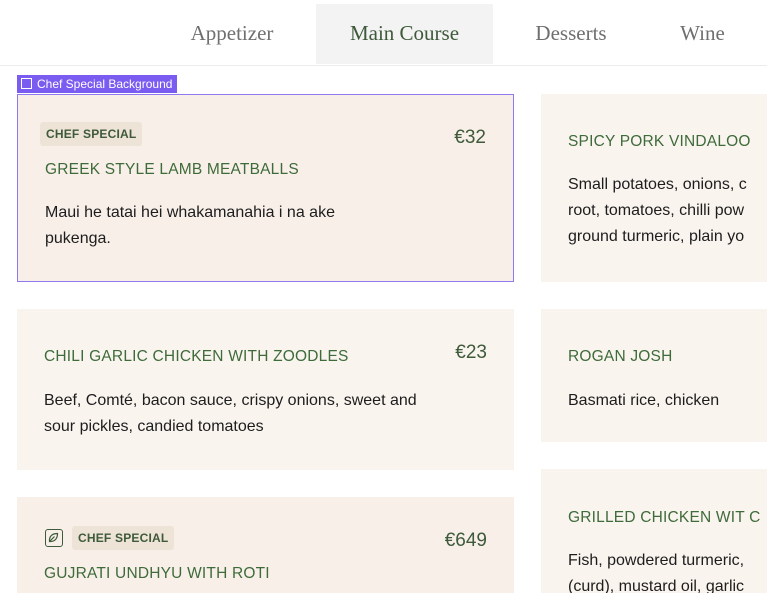  What do you see at coordinates (404, 34) in the screenshot?
I see `tab-main-course: Main Course` at bounding box center [404, 34].